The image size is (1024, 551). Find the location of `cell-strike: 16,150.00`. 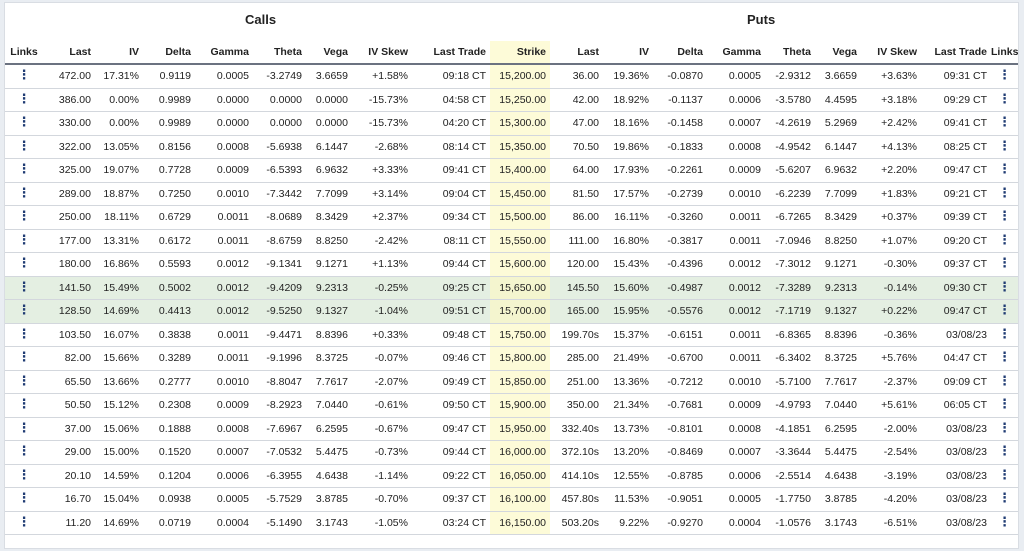

cell-strike: 16,150.00 is located at coordinates (520, 523).